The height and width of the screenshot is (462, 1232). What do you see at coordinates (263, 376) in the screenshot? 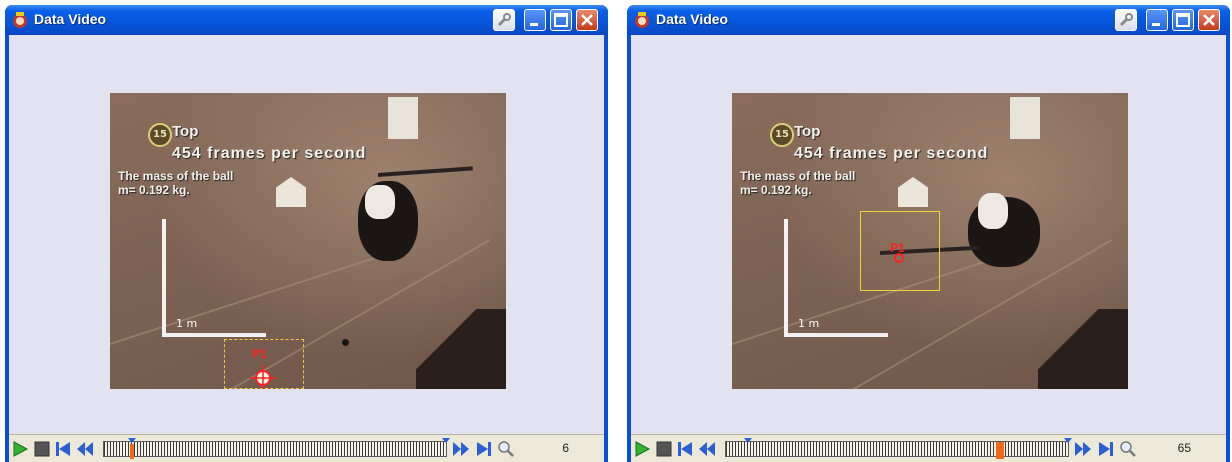
I see `crosshair-marker` at bounding box center [263, 376].